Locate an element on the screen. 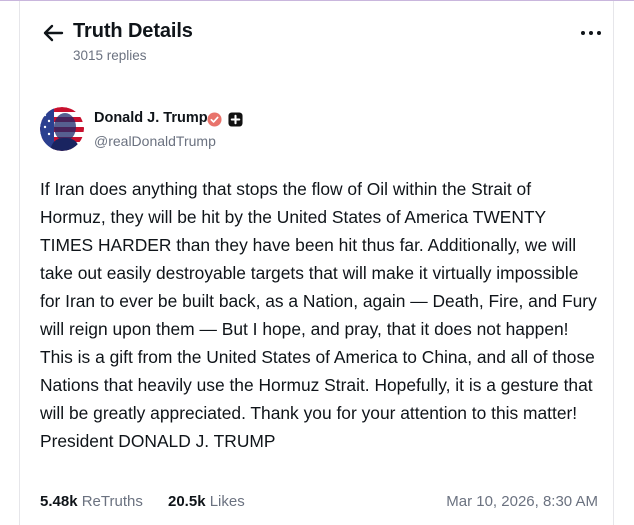 This screenshot has width=634, height=525. page-title: Truth Details is located at coordinates (133, 31).